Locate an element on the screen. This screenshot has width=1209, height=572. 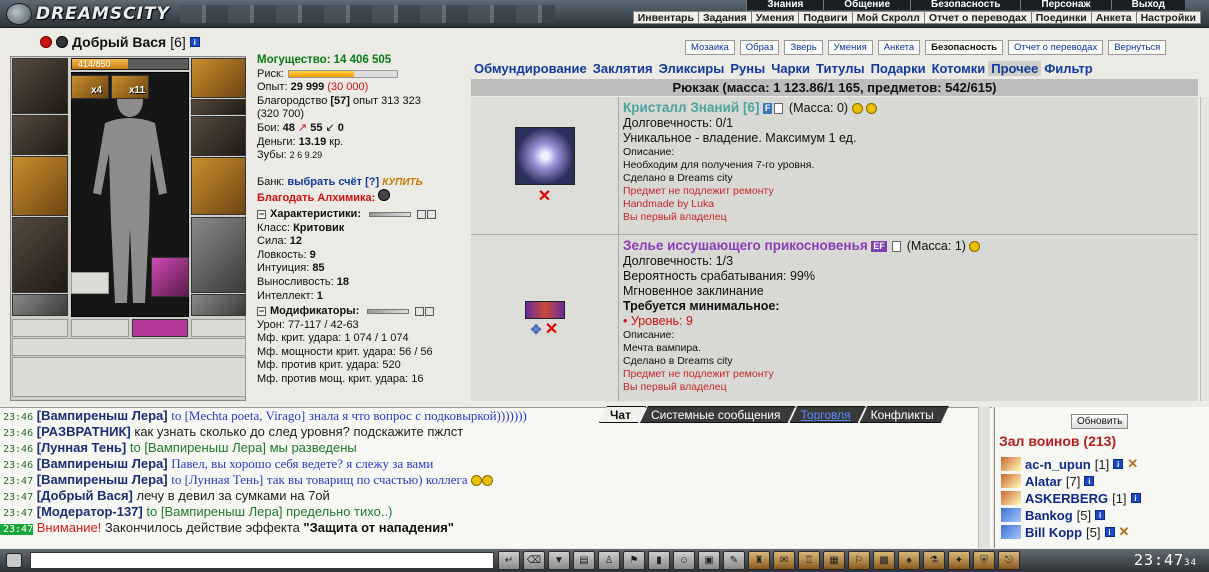
menu-profile: Анкета is located at coordinates (1113, 18).